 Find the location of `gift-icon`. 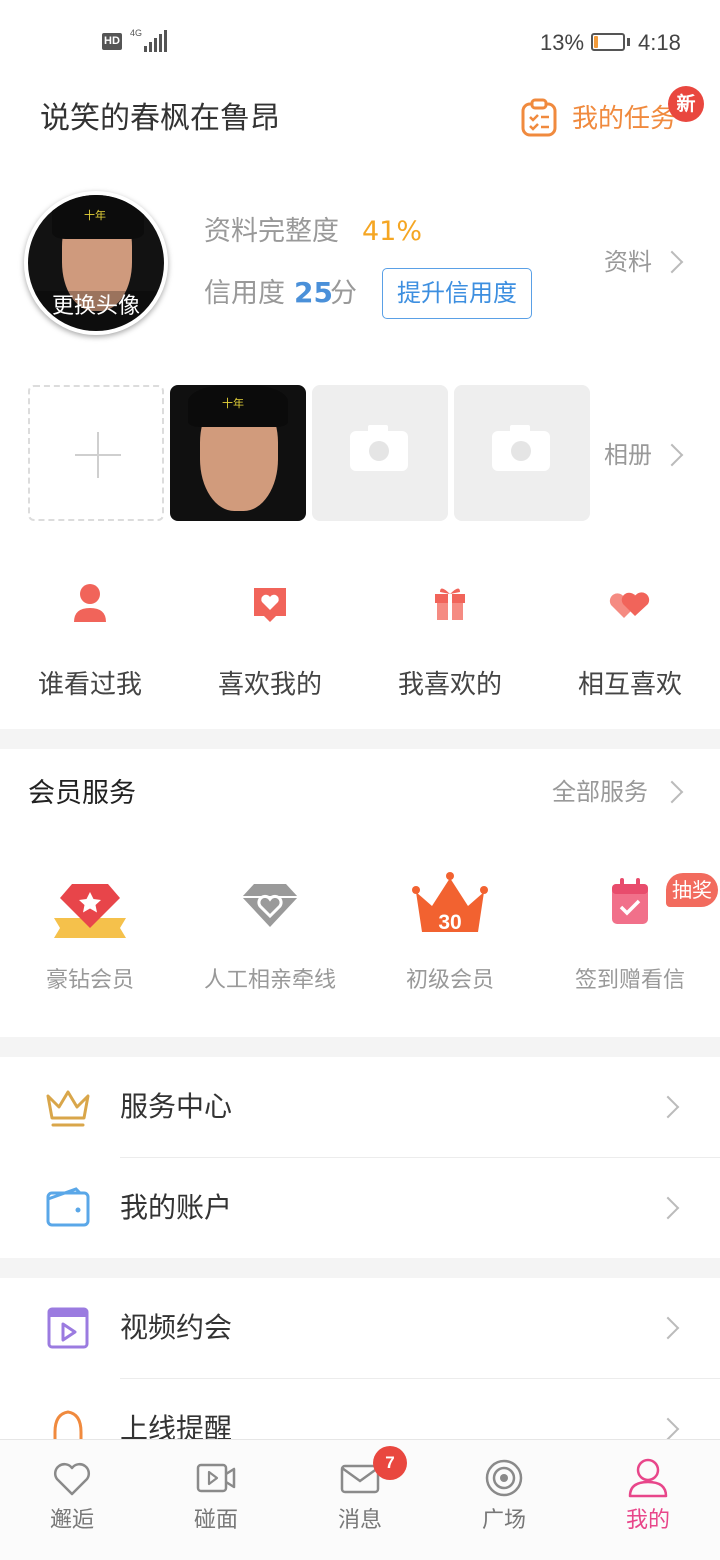

gift-icon is located at coordinates (450, 604).